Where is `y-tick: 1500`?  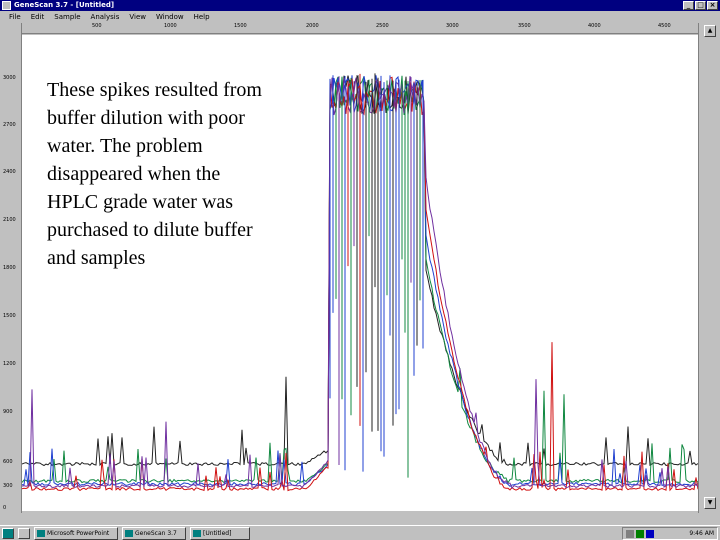
y-tick: 1500 is located at coordinates (9, 316).